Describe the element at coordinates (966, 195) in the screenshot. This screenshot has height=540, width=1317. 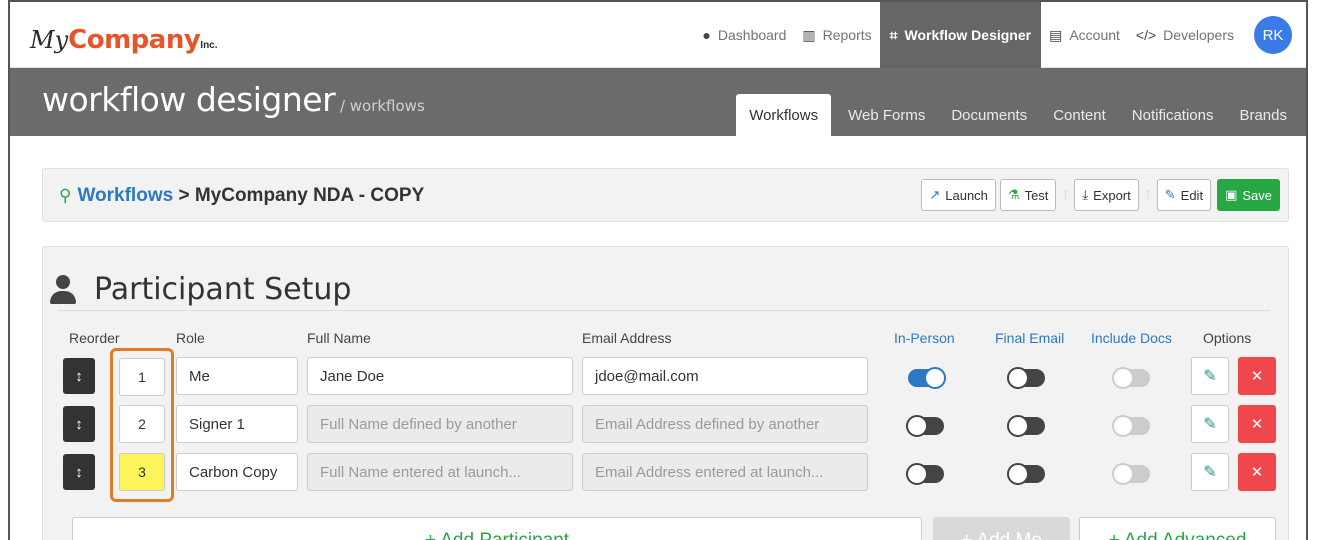
I see `launch-label: Launch` at that location.